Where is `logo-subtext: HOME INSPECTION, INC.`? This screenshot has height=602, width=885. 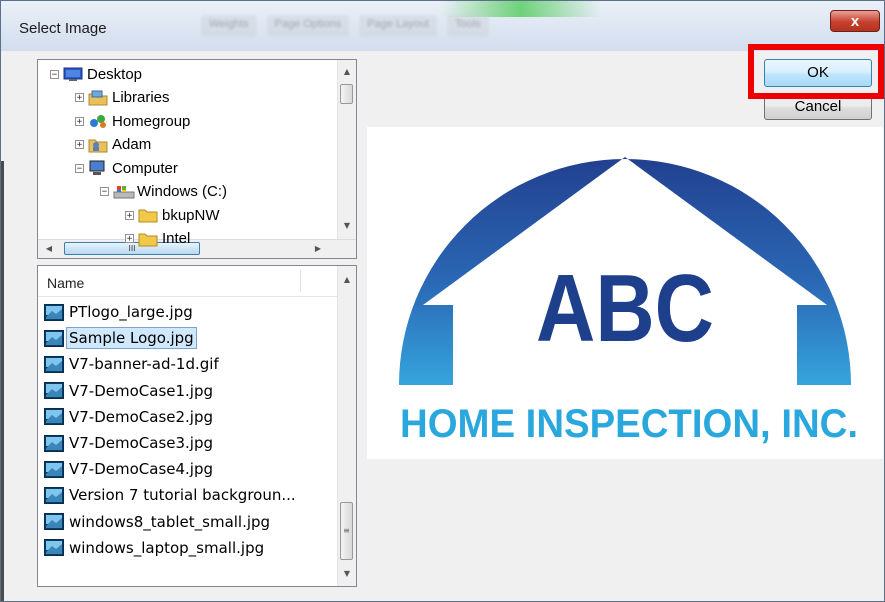 logo-subtext: HOME INSPECTION, INC. is located at coordinates (629, 424).